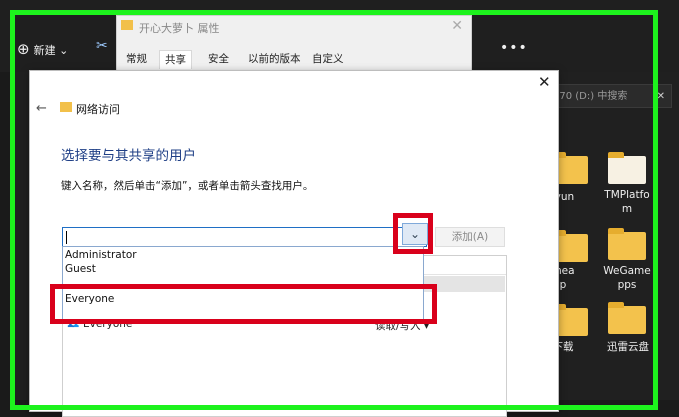 The width and height of the screenshot is (679, 417). What do you see at coordinates (627, 278) in the screenshot?
I see `folder-label: WeGame pps` at bounding box center [627, 278].